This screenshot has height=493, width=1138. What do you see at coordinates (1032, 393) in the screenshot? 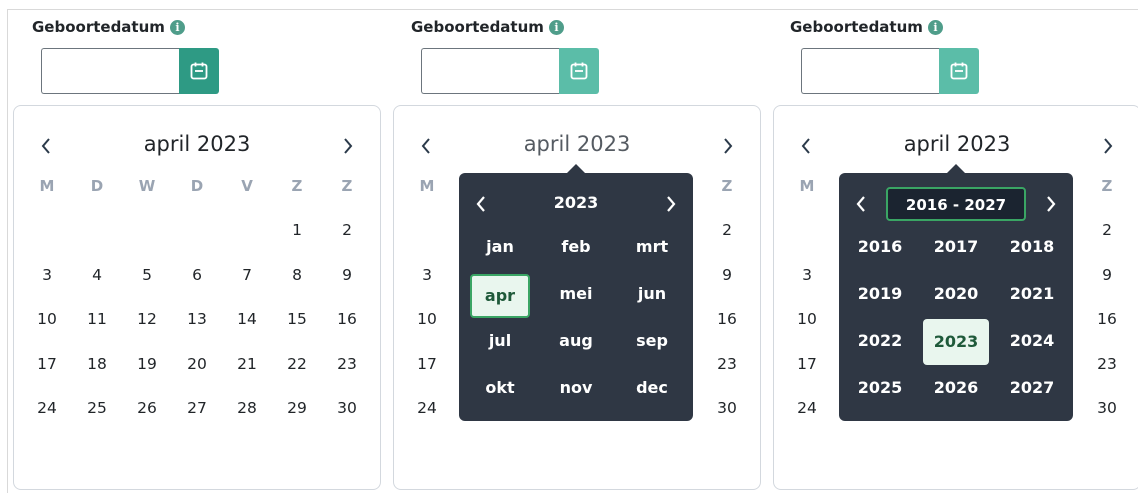
I see `year-option: 2027` at bounding box center [1032, 393].